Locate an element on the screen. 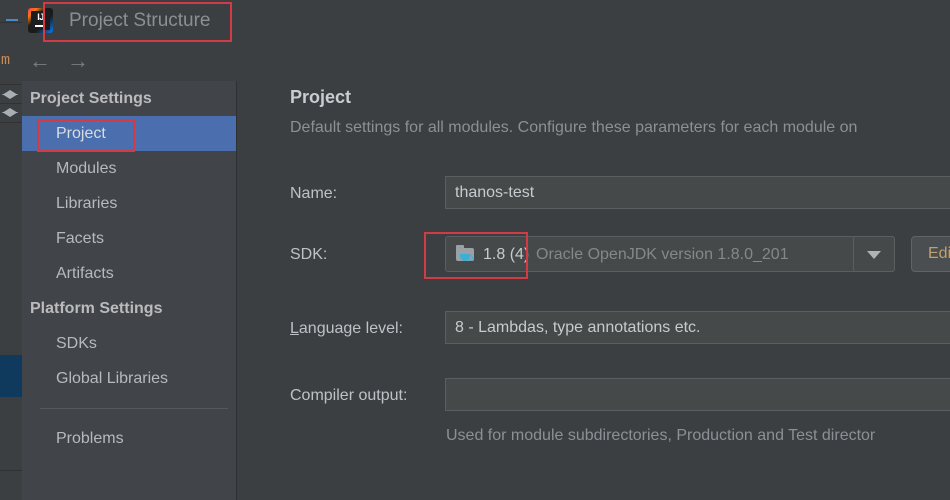  language-level-label: Language level: is located at coordinates (346, 328).